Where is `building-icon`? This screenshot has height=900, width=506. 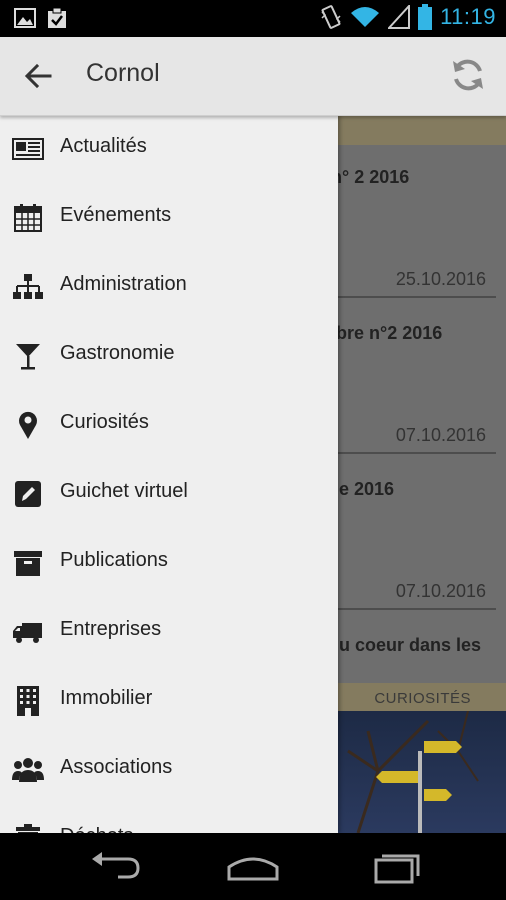
building-icon is located at coordinates (28, 701).